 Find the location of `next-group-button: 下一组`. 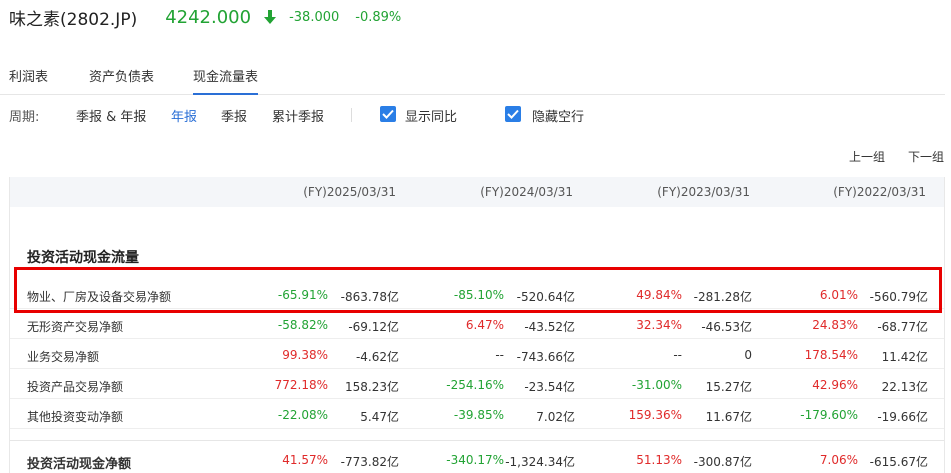

next-group-button: 下一组 is located at coordinates (926, 156).